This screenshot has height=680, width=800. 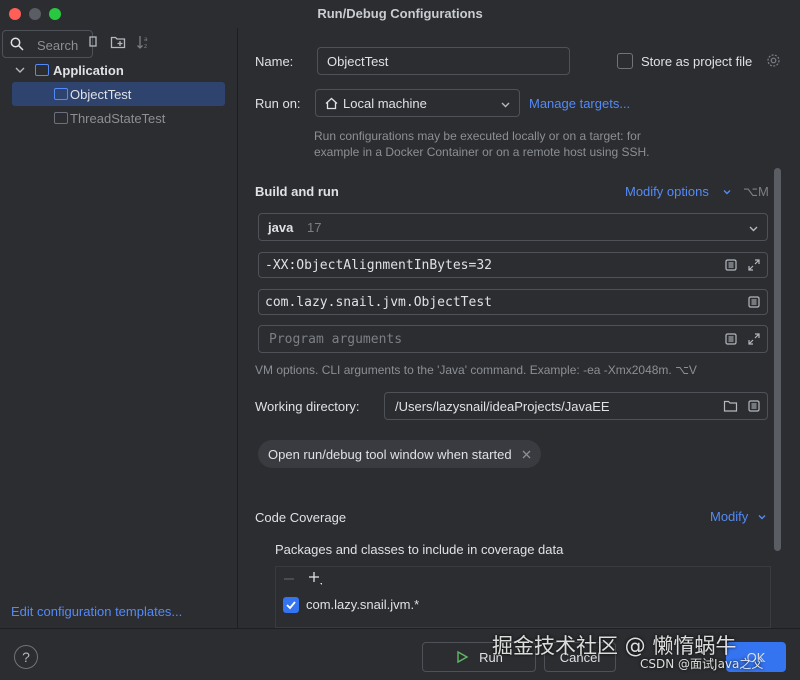 What do you see at coordinates (756, 191) in the screenshot?
I see `modify-options-shortcut: ⌥M` at bounding box center [756, 191].